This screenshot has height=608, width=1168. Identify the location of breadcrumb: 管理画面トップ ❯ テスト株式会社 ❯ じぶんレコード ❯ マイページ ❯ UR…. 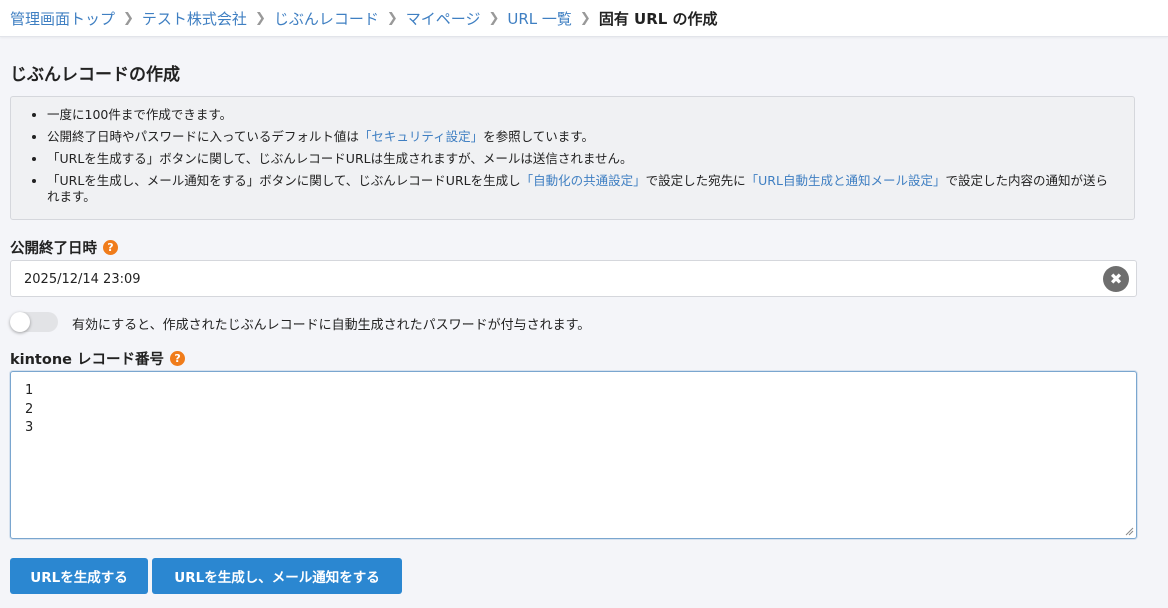
(364, 18).